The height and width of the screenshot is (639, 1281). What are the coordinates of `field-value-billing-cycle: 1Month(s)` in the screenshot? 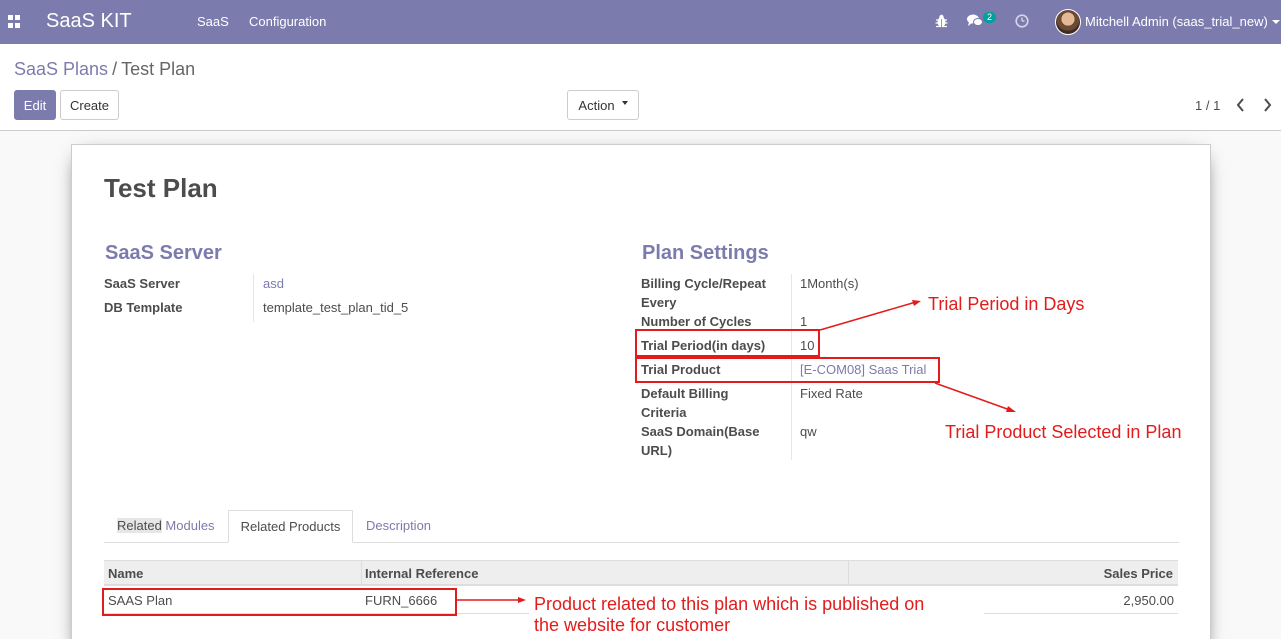 It's located at (829, 283).